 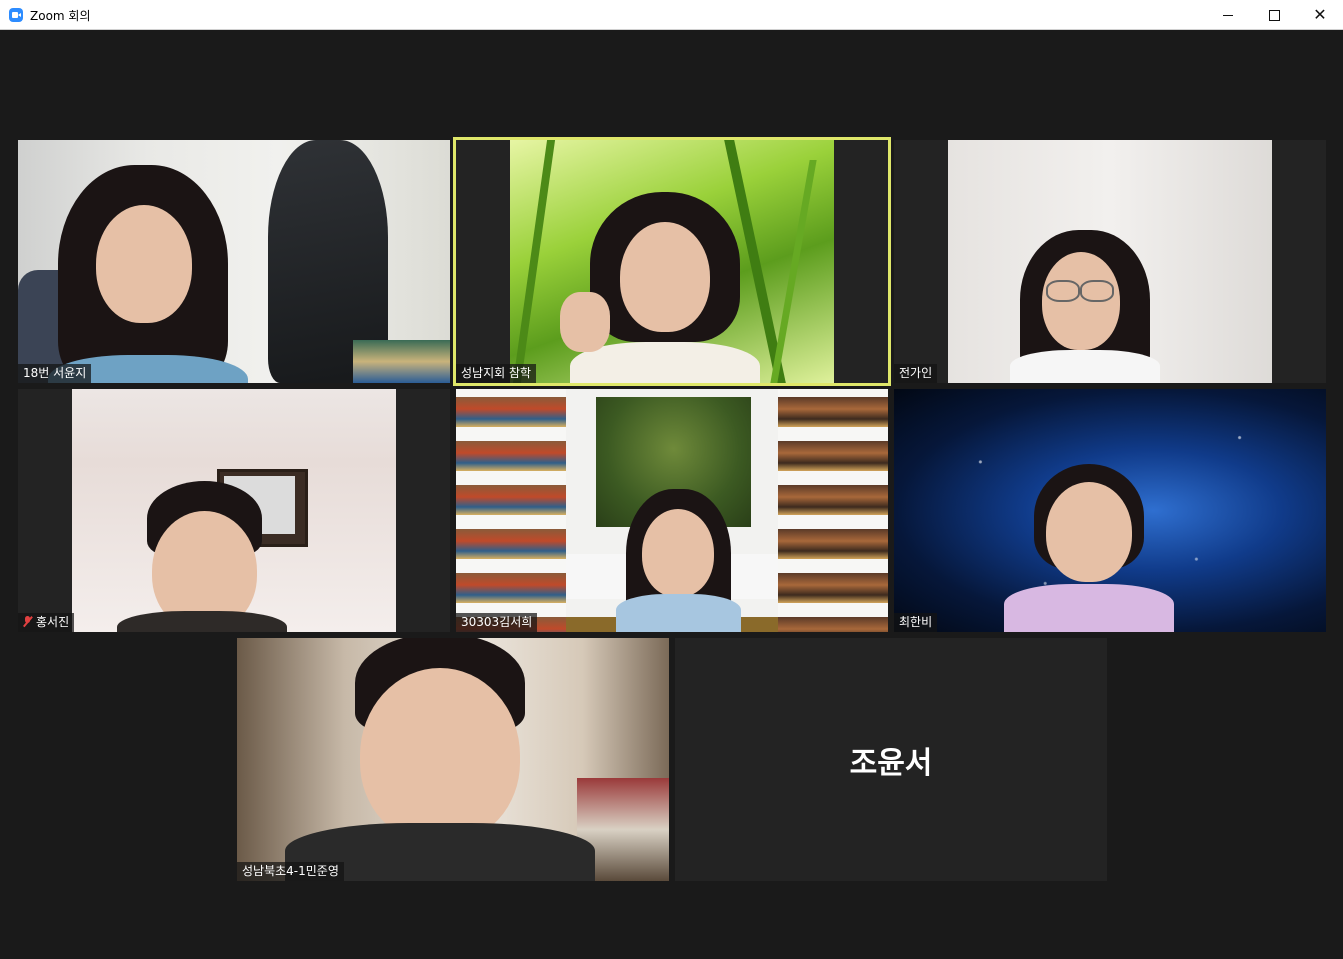 I want to click on participant-tile: 30303김서희, so click(x=672, y=510).